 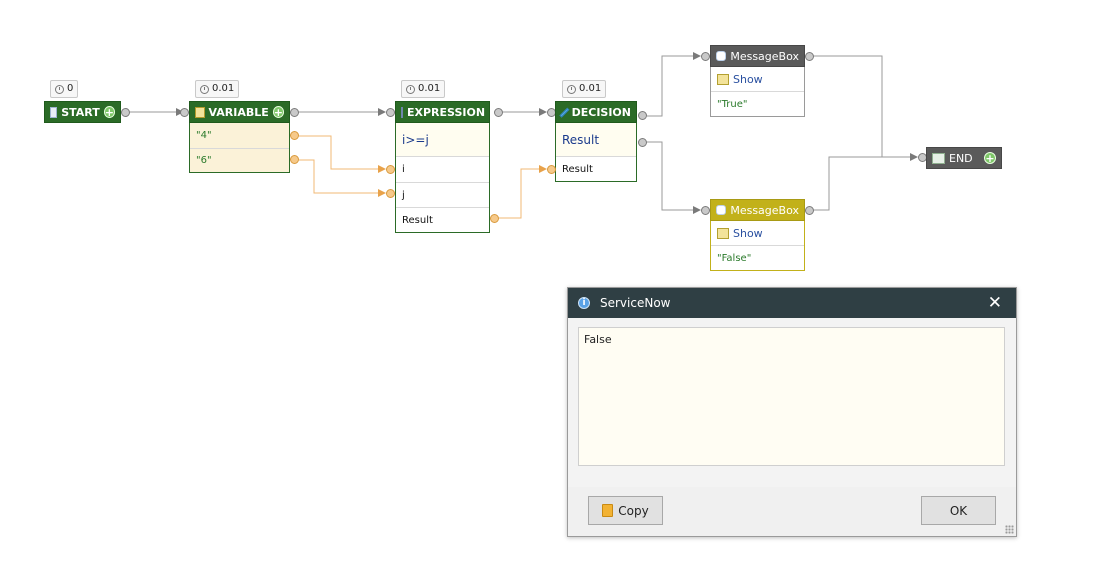 I want to click on variable-value-row: "6", so click(x=239, y=160).